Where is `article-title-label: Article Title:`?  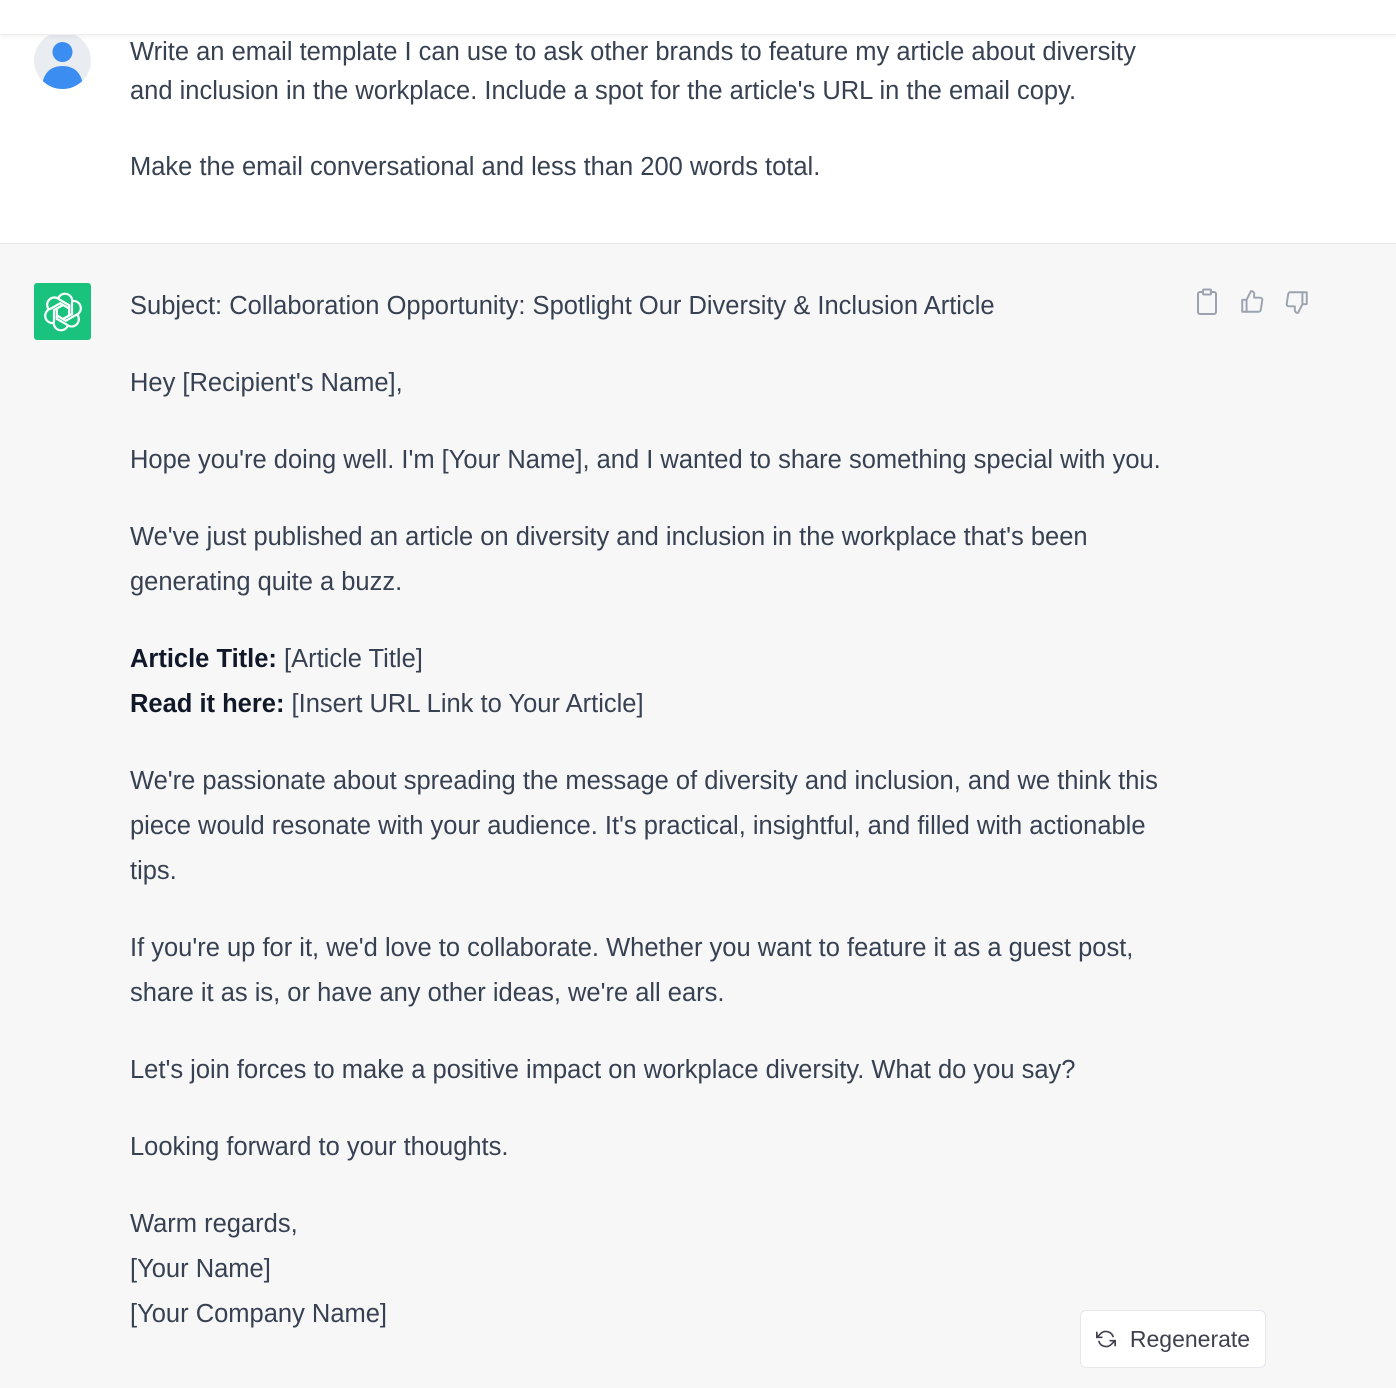 article-title-label: Article Title: is located at coordinates (203, 659).